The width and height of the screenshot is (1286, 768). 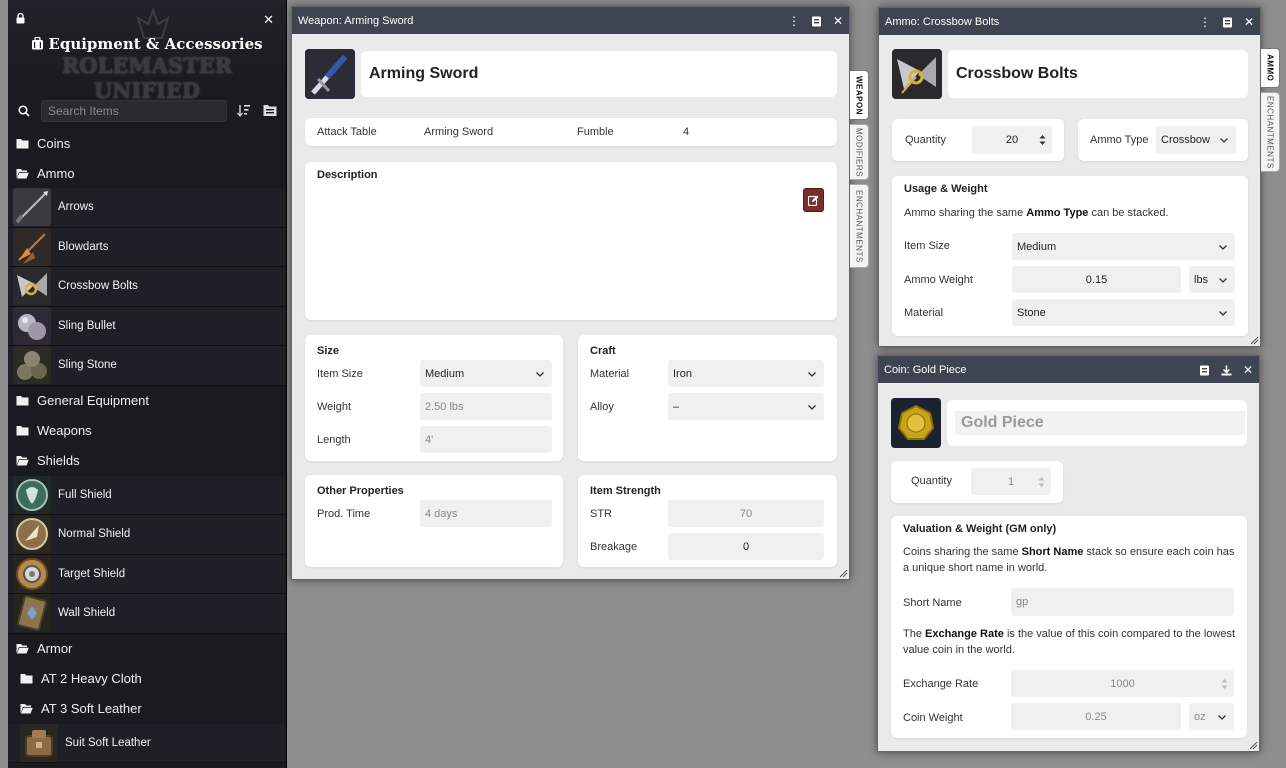 What do you see at coordinates (87, 325) in the screenshot?
I see `sidebar-item-label: Sling Bullet` at bounding box center [87, 325].